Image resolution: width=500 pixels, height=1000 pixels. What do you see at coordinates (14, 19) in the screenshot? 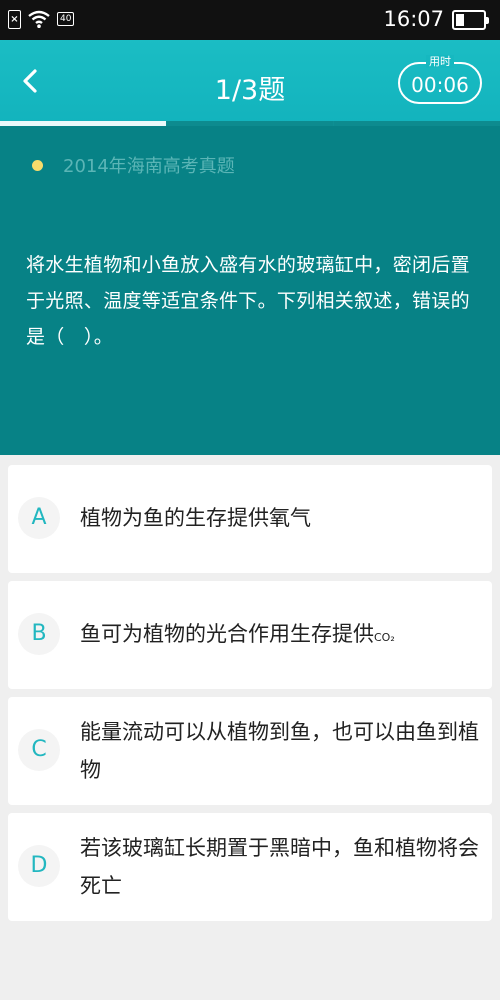
I see `no-sim-icon: ×` at bounding box center [14, 19].